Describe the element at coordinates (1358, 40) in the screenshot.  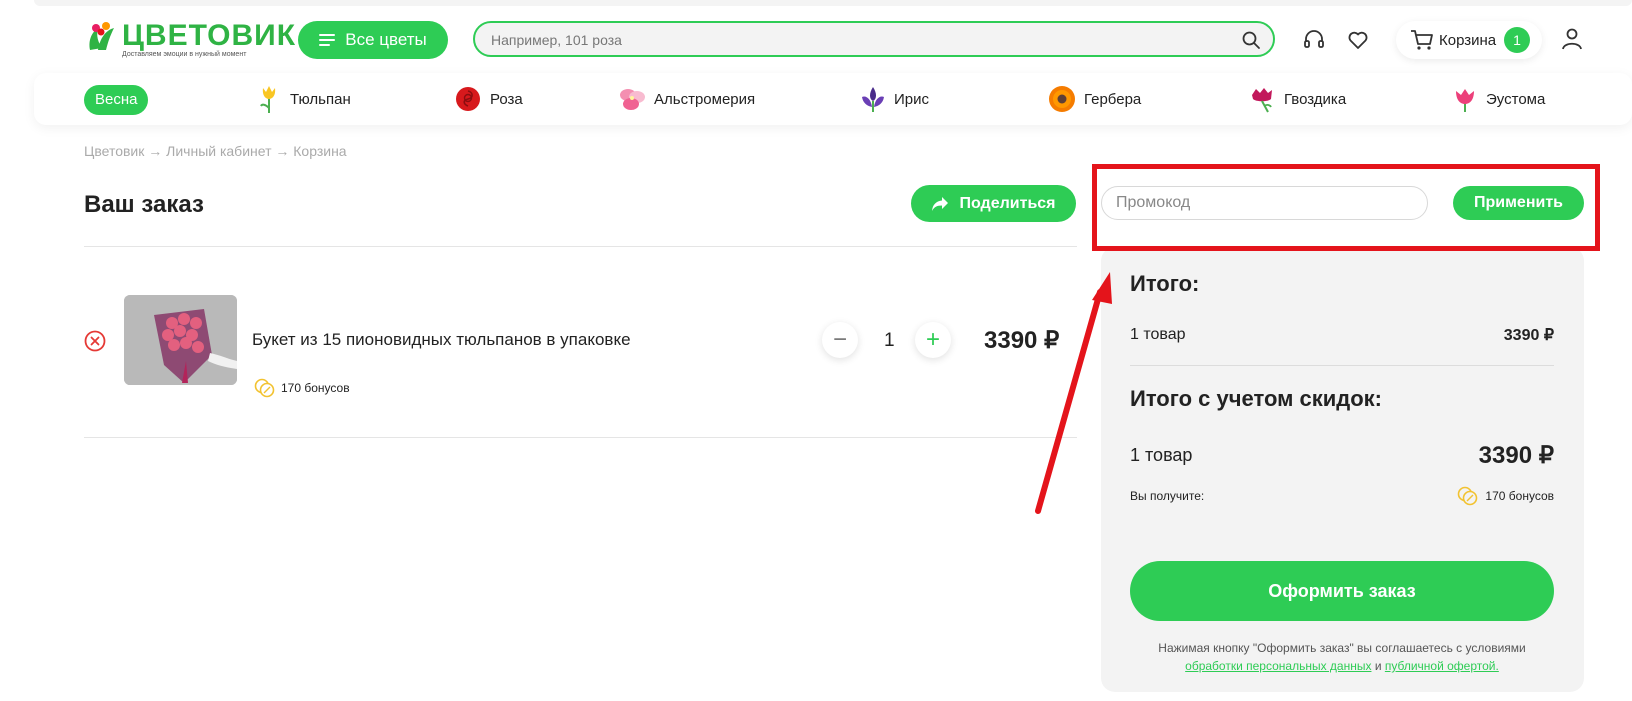
I see `favorites-heart-icon` at that location.